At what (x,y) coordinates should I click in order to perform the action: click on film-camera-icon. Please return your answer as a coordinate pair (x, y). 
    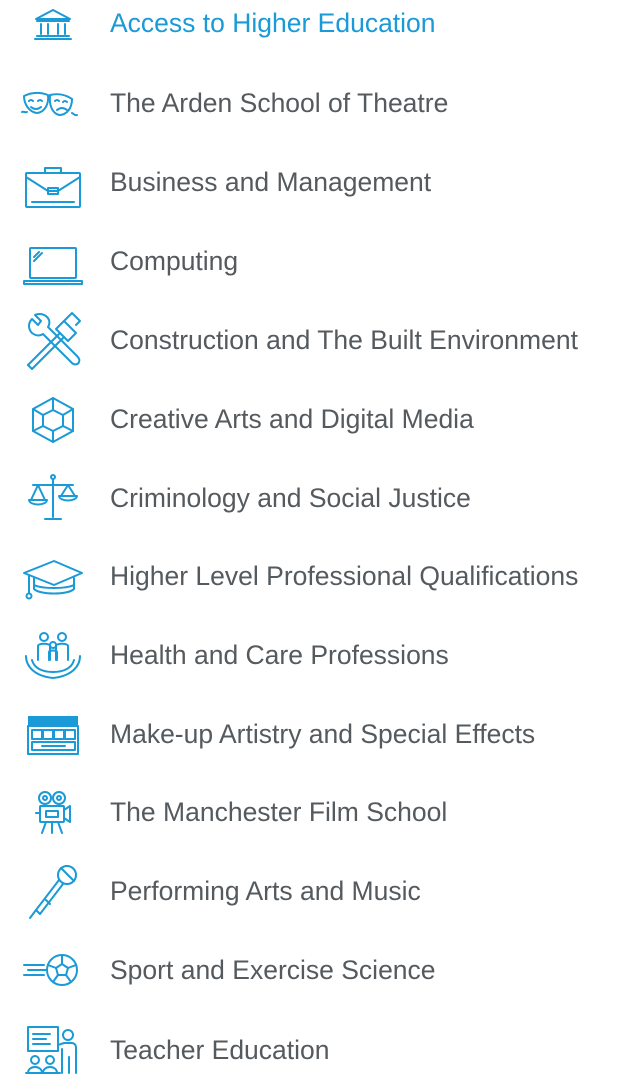
    Looking at the image, I should click on (53, 812).